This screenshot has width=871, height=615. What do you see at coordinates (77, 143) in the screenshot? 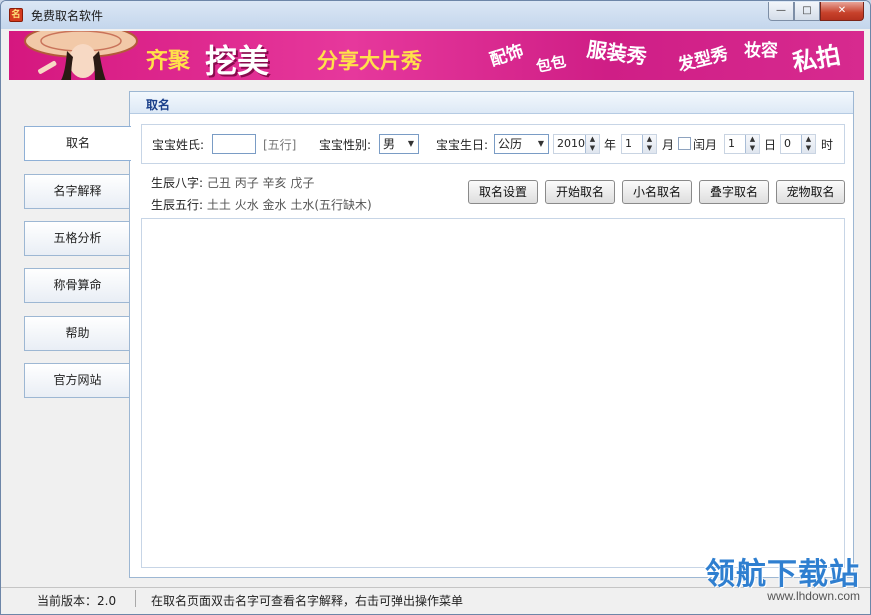
I see `sidebar-item-naming: 取名` at bounding box center [77, 143].